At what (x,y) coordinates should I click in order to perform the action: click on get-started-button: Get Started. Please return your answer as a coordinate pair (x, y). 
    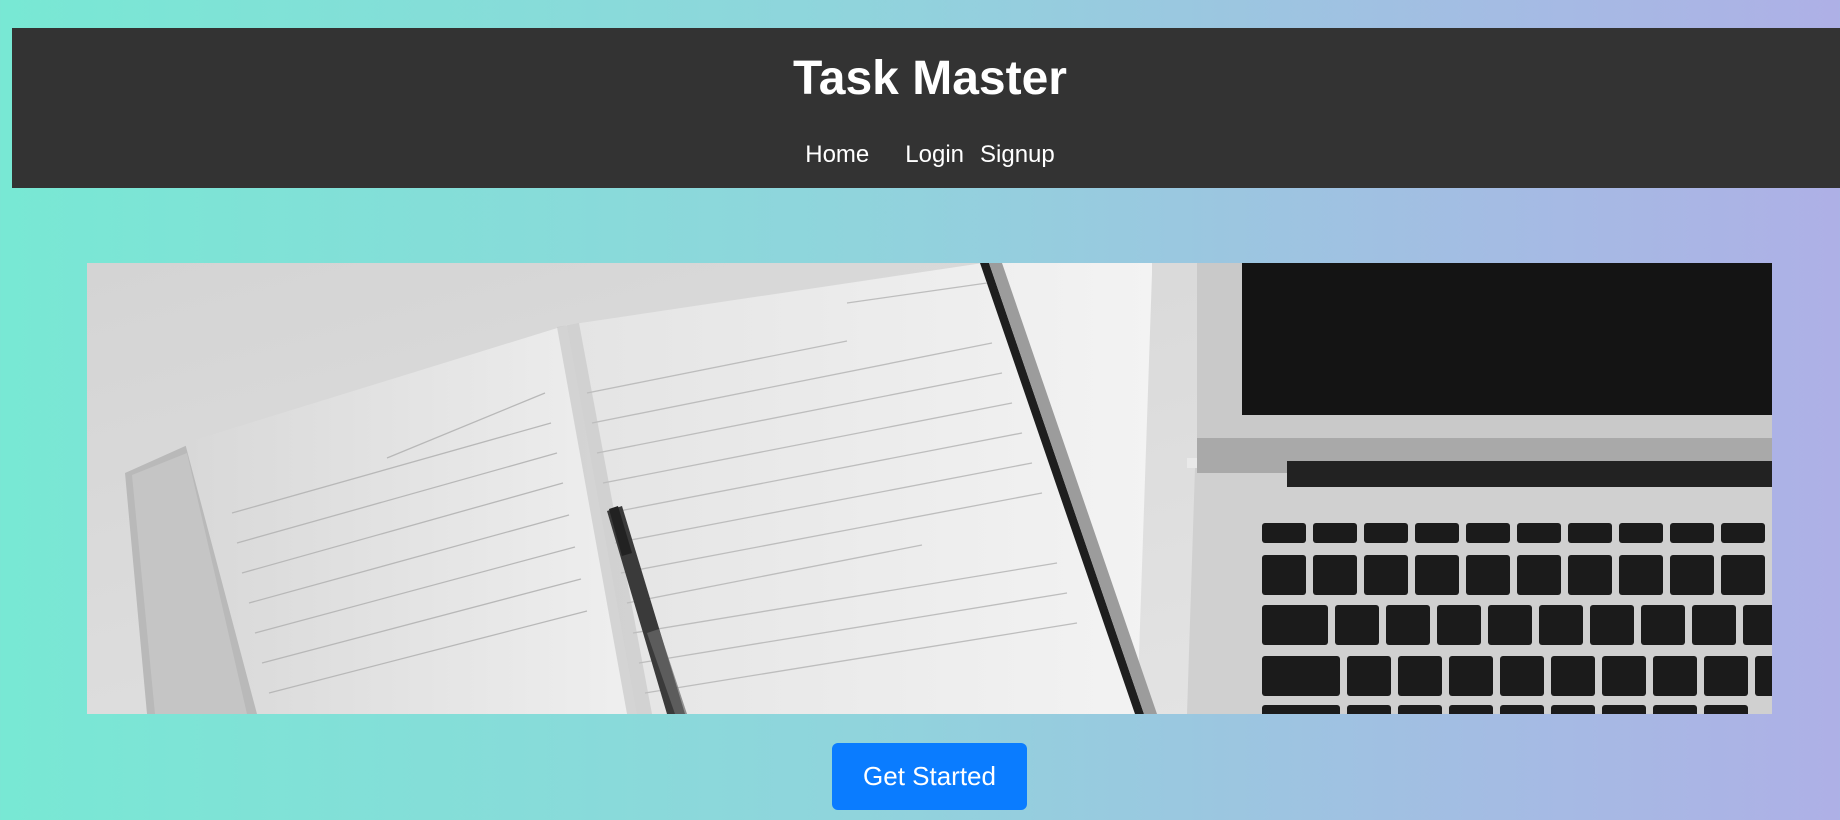
    Looking at the image, I should click on (929, 776).